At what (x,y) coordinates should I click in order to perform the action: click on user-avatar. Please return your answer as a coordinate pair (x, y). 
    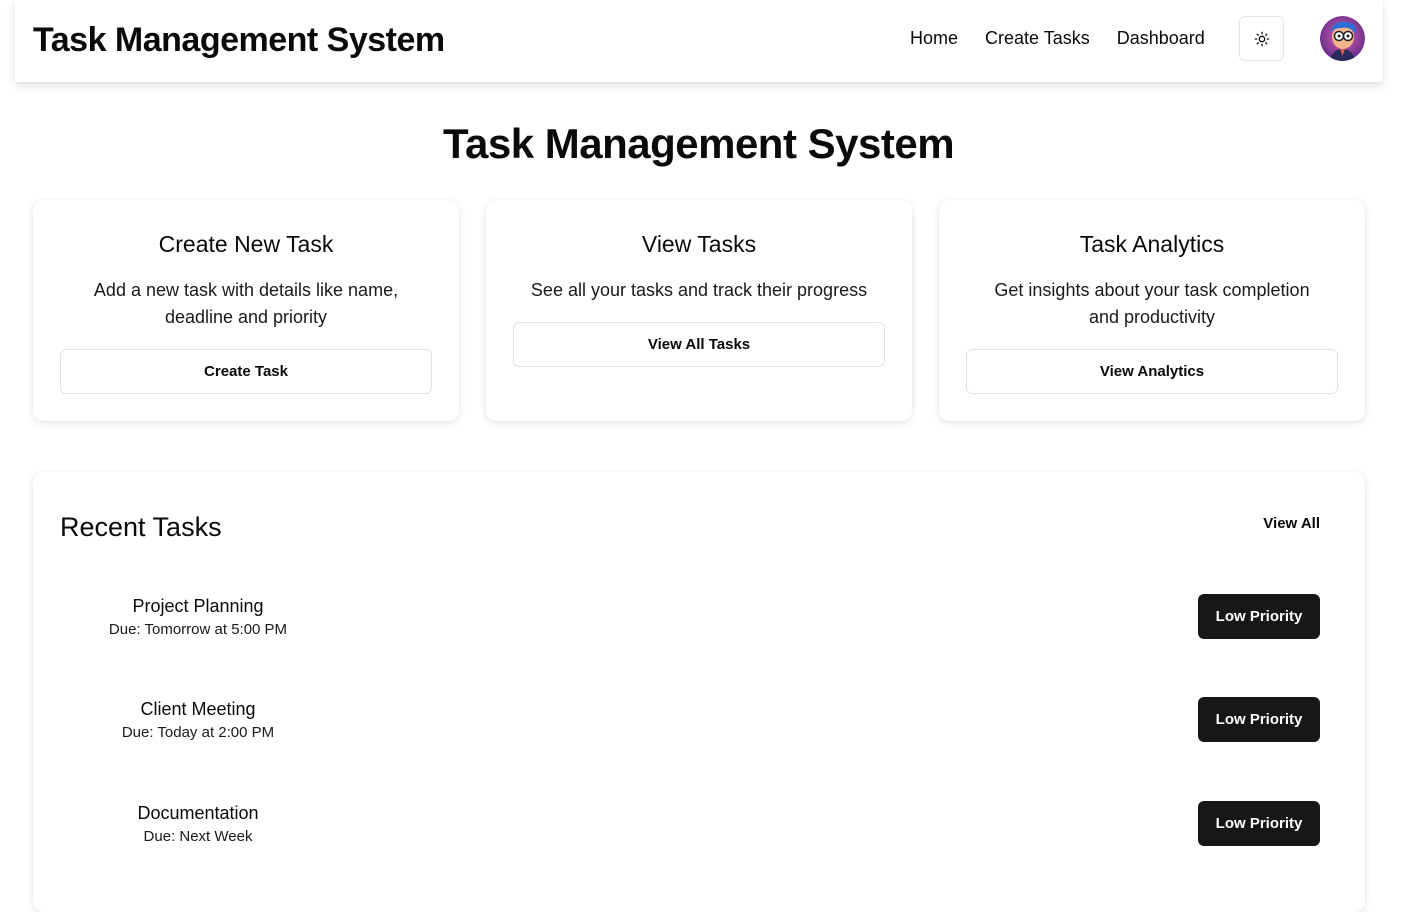
    Looking at the image, I should click on (1342, 38).